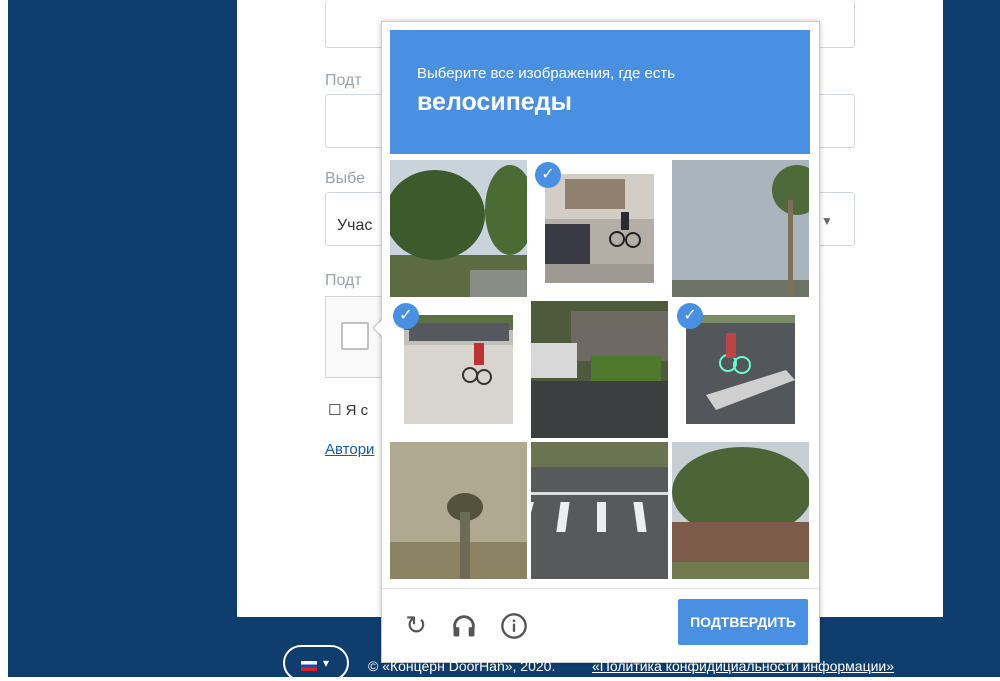 The height and width of the screenshot is (681, 1000). I want to click on auth-link: Автори, so click(349, 449).